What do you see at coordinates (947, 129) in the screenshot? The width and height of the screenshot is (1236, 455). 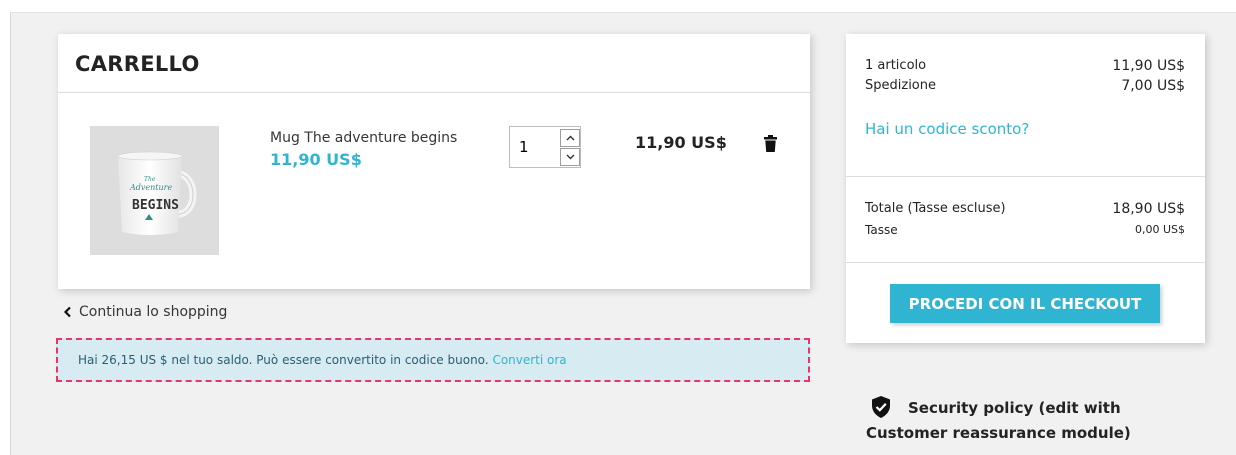 I see `discount-code-link: Hai un codice sconto?` at bounding box center [947, 129].